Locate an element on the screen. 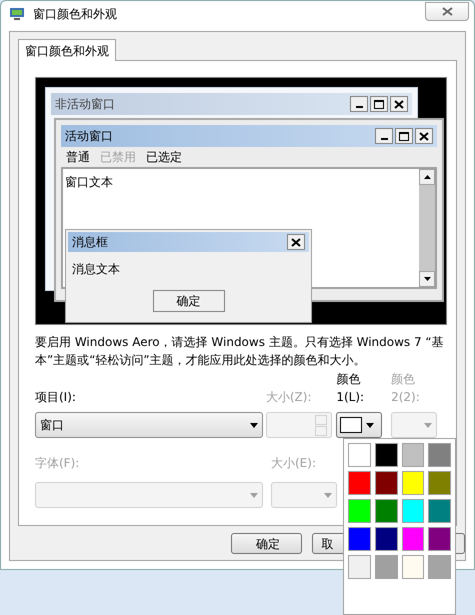 The height and width of the screenshot is (615, 475). active-window-title: 活动窗口 is located at coordinates (89, 136).